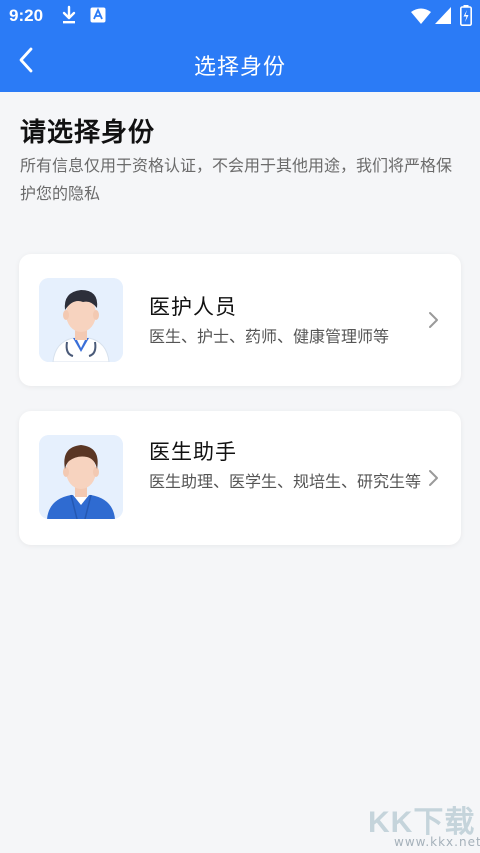 This screenshot has width=480, height=853. What do you see at coordinates (269, 336) in the screenshot?
I see `option-subtitle: 医生、护士、药师、健康管理师等` at bounding box center [269, 336].